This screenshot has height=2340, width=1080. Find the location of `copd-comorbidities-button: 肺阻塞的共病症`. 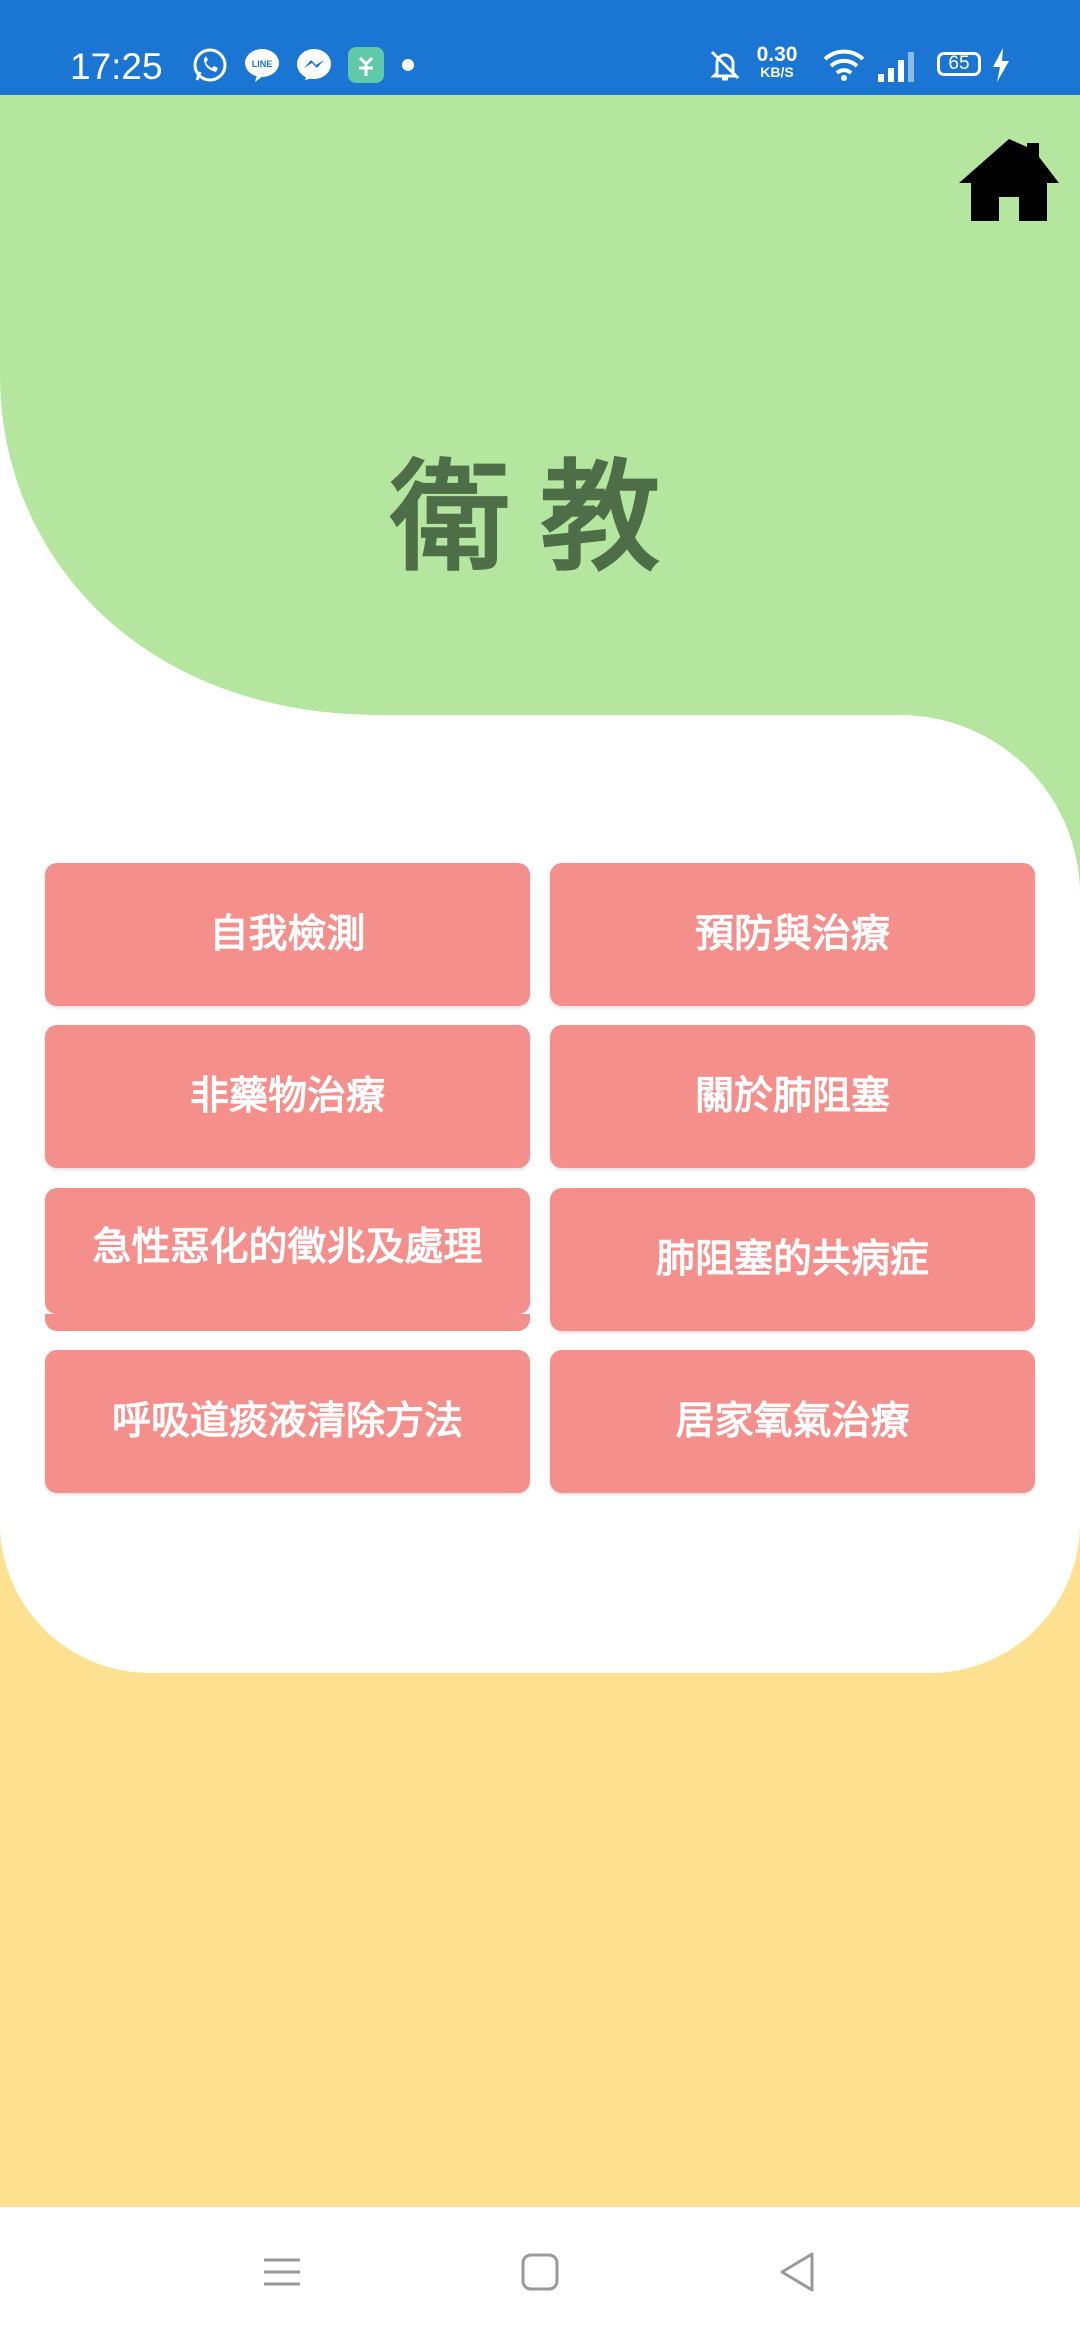

copd-comorbidities-button: 肺阻塞的共病症 is located at coordinates (792, 1259).